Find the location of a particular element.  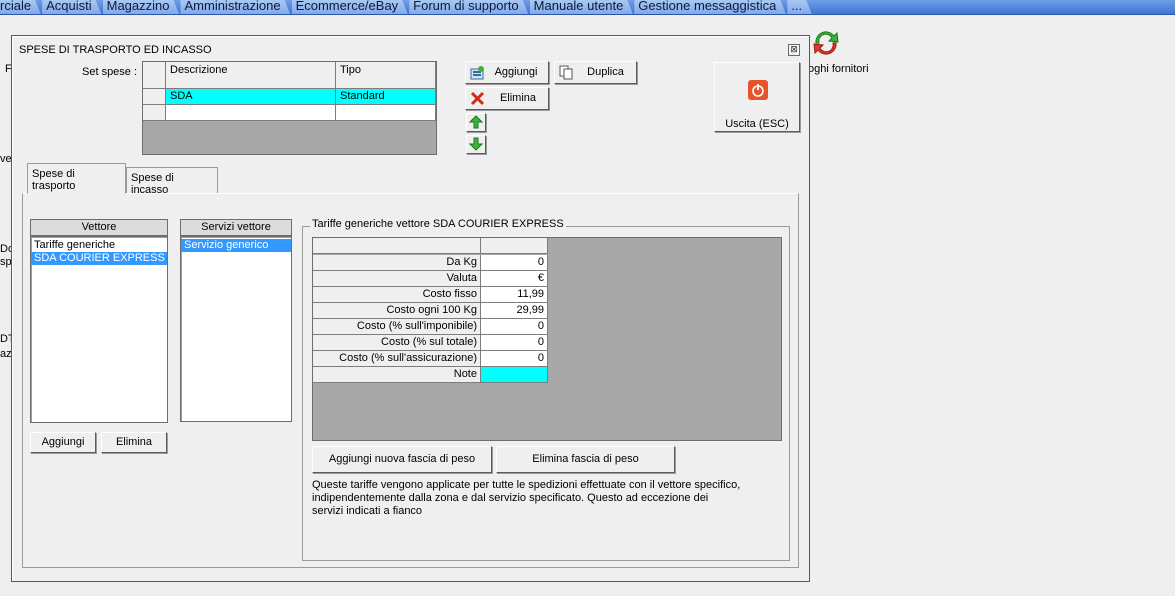

arrow-down-icon is located at coordinates (476, 144).